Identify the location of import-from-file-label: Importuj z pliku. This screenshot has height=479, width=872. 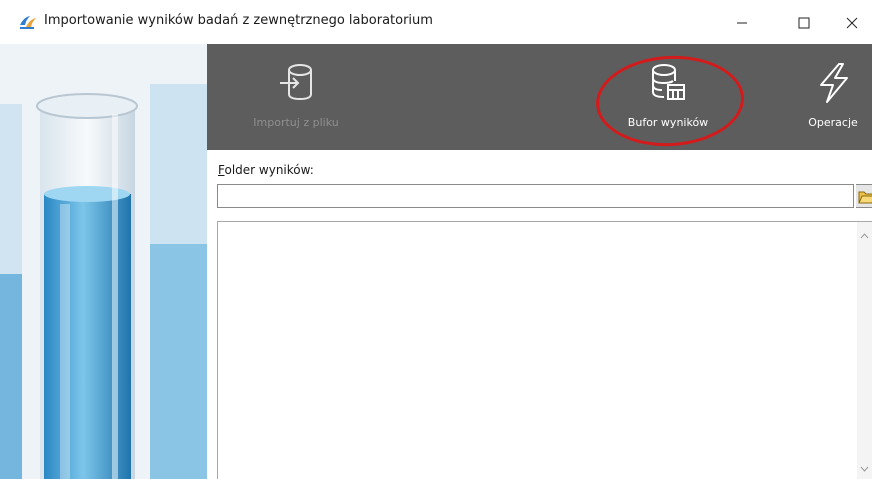
(296, 122).